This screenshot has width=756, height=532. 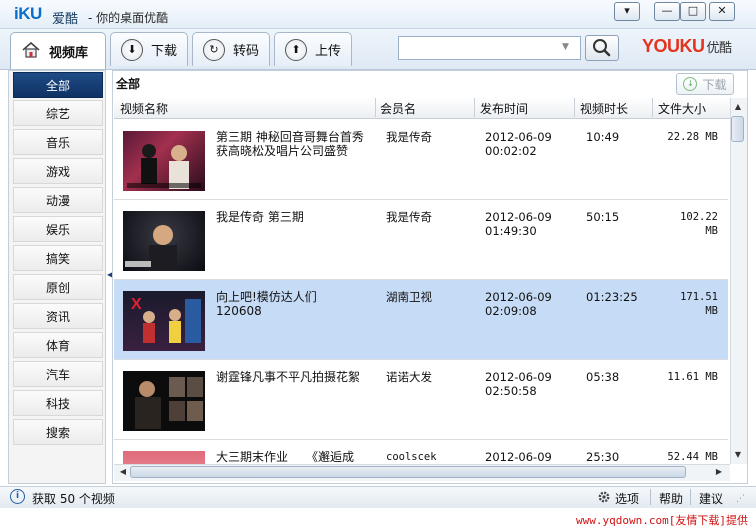 I want to click on sidebar-item-music: 音乐, so click(x=58, y=142).